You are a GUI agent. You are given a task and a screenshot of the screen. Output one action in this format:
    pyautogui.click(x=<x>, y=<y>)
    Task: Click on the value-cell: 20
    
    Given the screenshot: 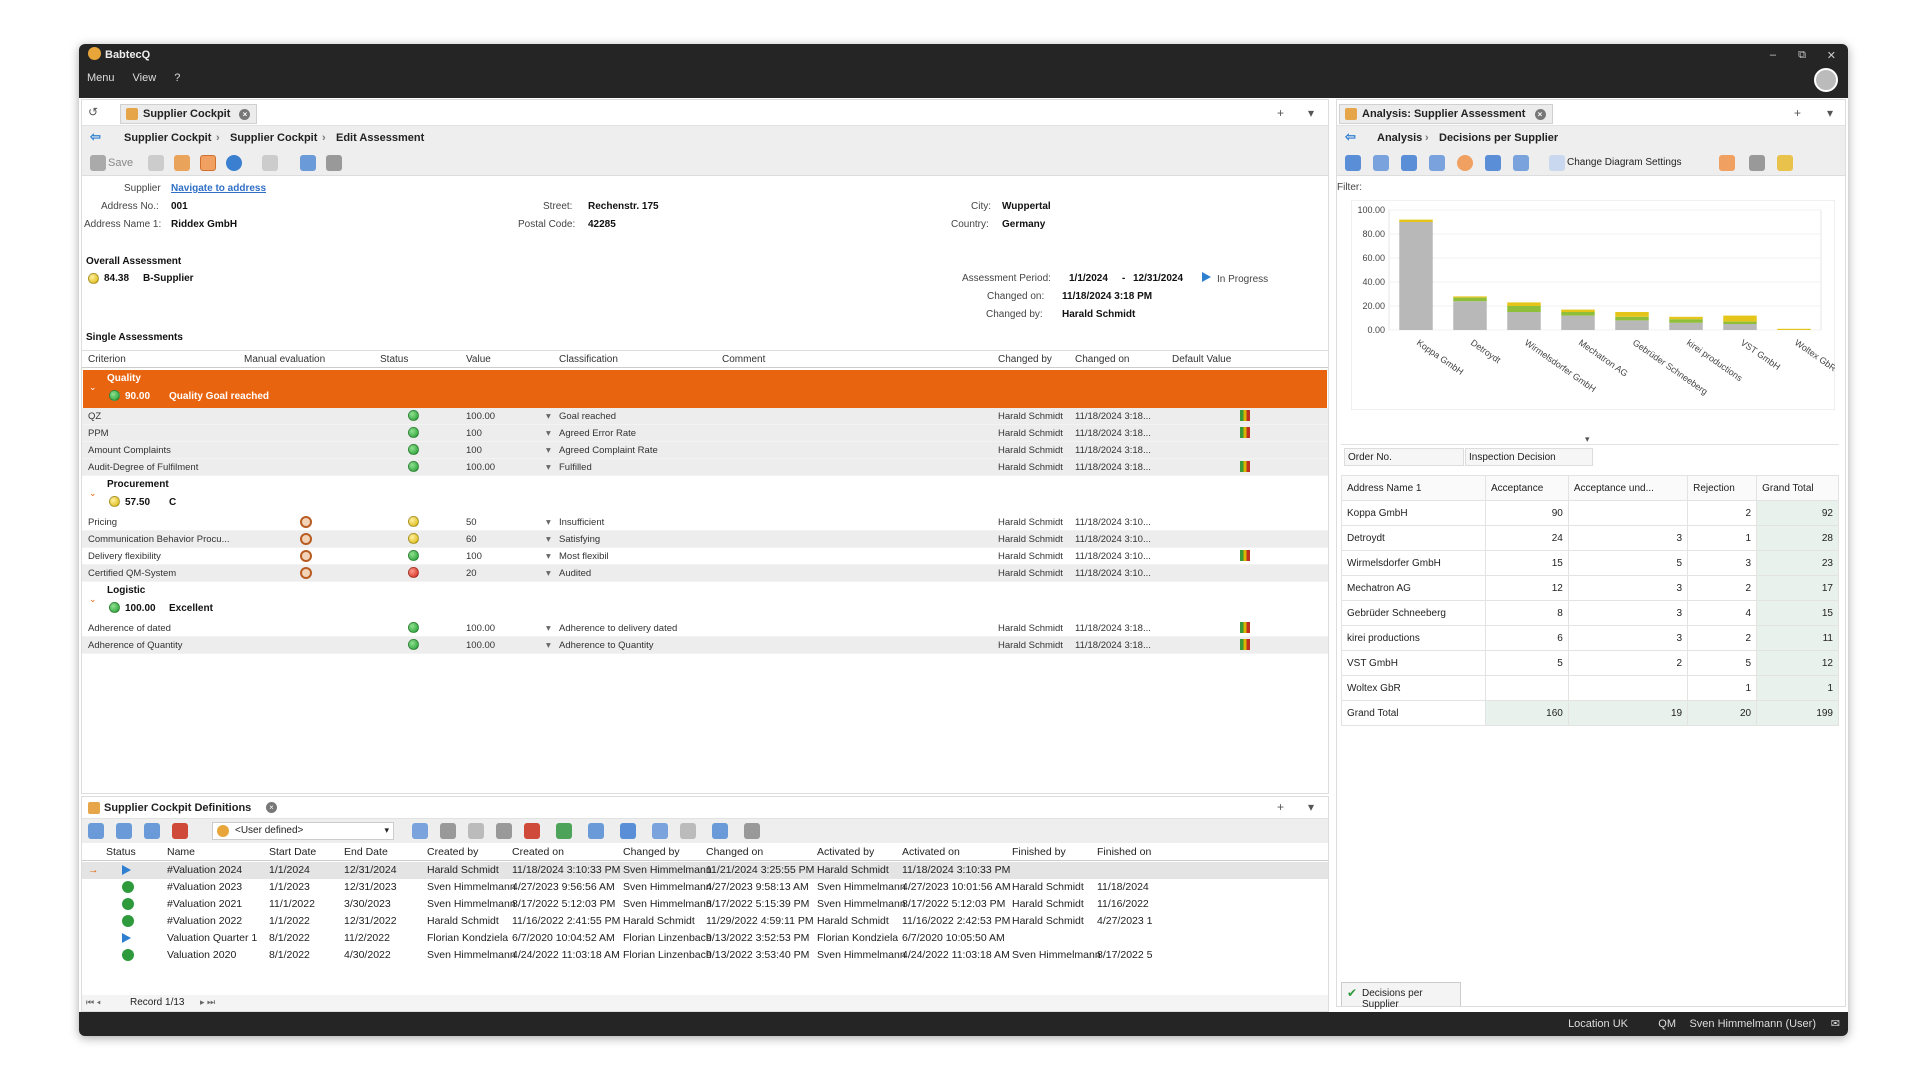 What is the action you would take?
    pyautogui.click(x=471, y=573)
    